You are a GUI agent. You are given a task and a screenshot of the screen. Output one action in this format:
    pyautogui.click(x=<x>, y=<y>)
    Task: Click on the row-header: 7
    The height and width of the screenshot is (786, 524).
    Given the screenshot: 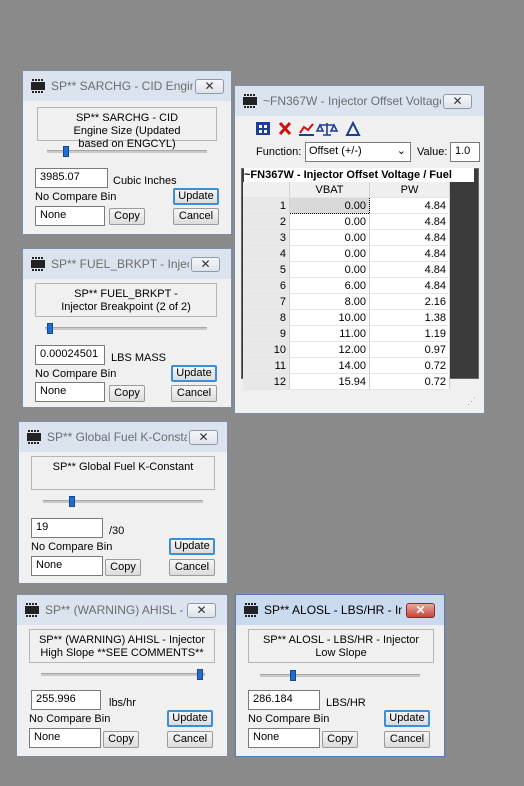 What is the action you would take?
    pyautogui.click(x=266, y=301)
    